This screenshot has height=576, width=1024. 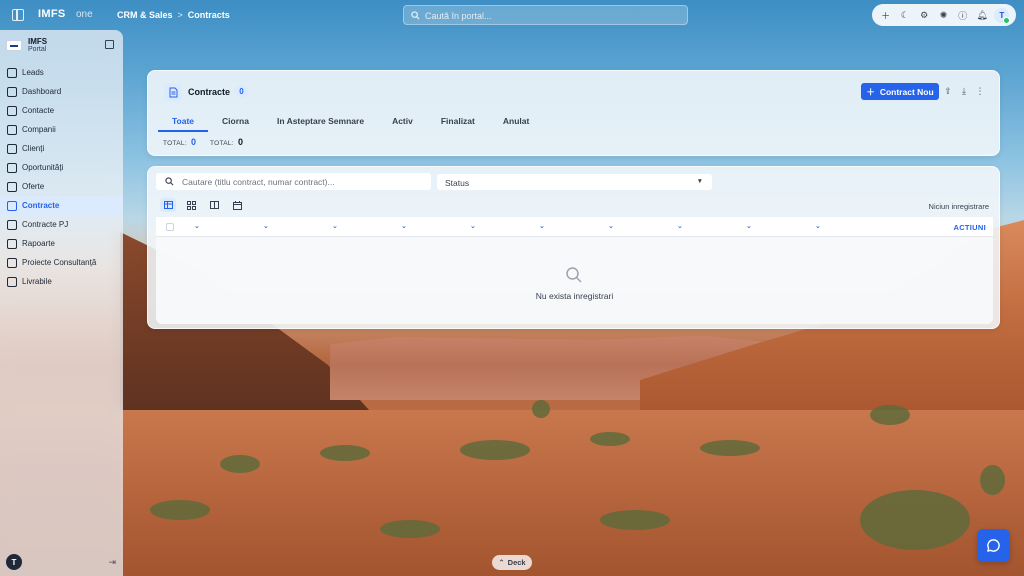 I want to click on chat-icon, so click(x=993, y=545).